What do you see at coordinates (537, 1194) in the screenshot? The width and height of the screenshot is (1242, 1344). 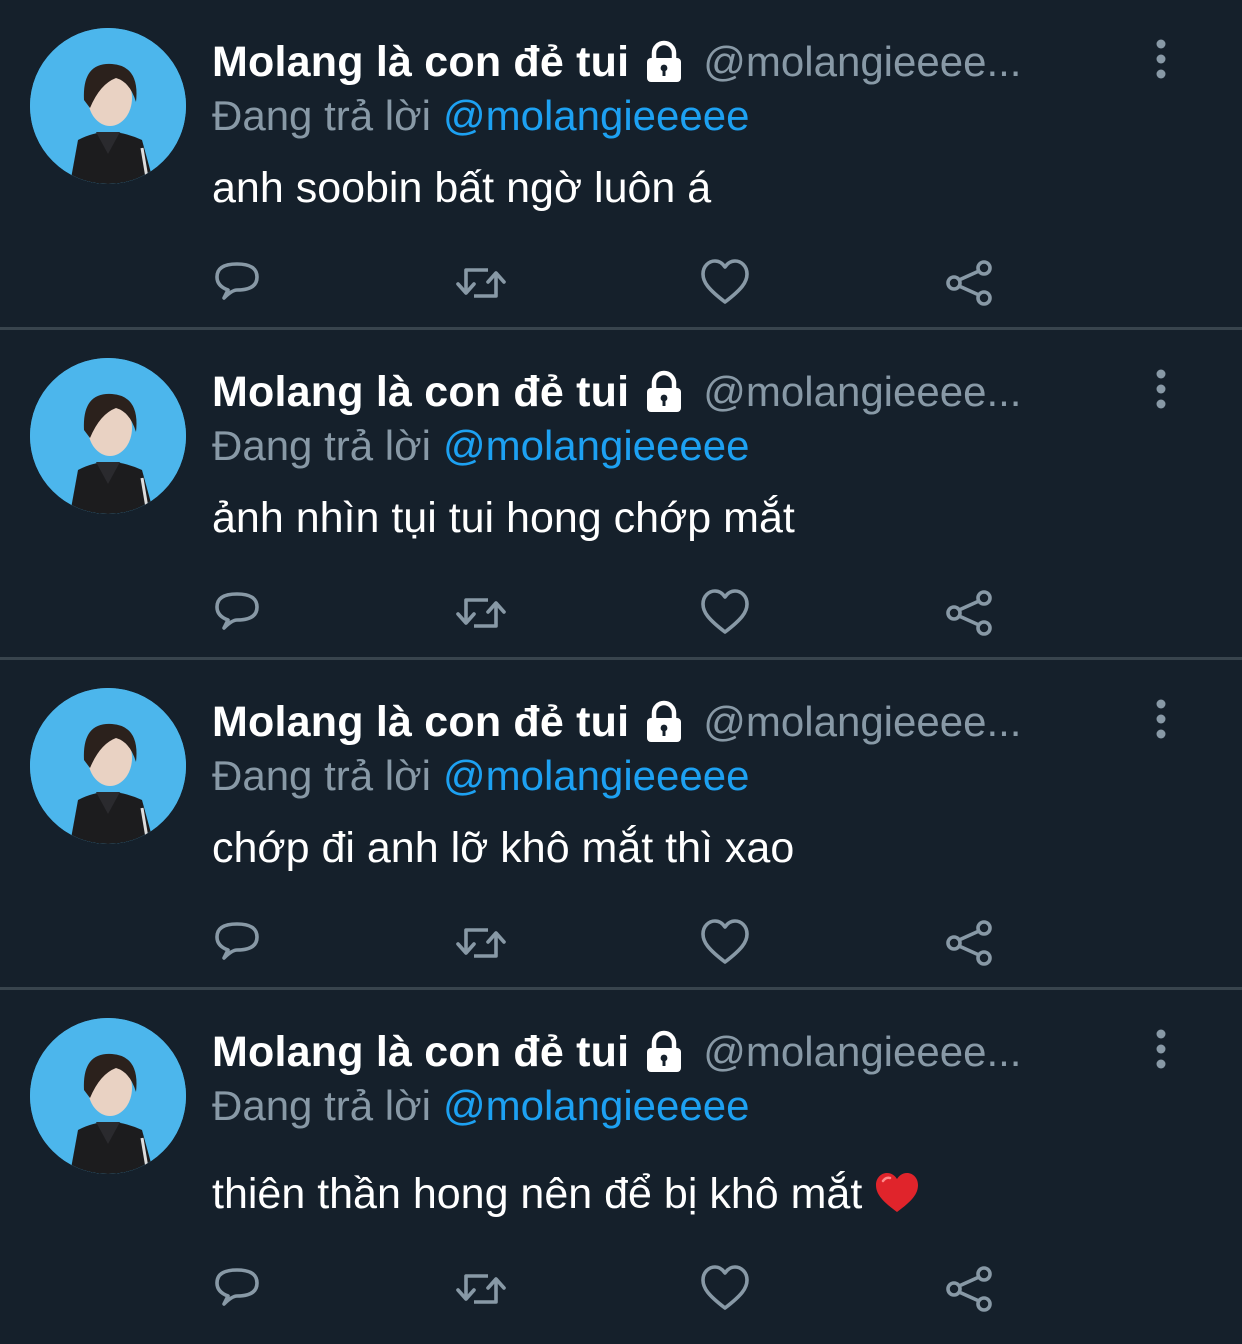 I see `tweet-text-content: thiên thần hong nên để bị khô mắt` at bounding box center [537, 1194].